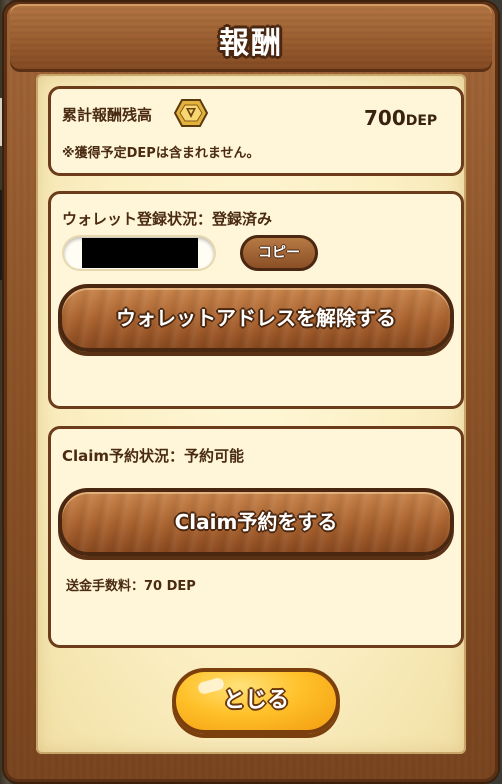 The height and width of the screenshot is (784, 502). Describe the element at coordinates (421, 121) in the screenshot. I see `reward-balance-unit: DEP` at that location.